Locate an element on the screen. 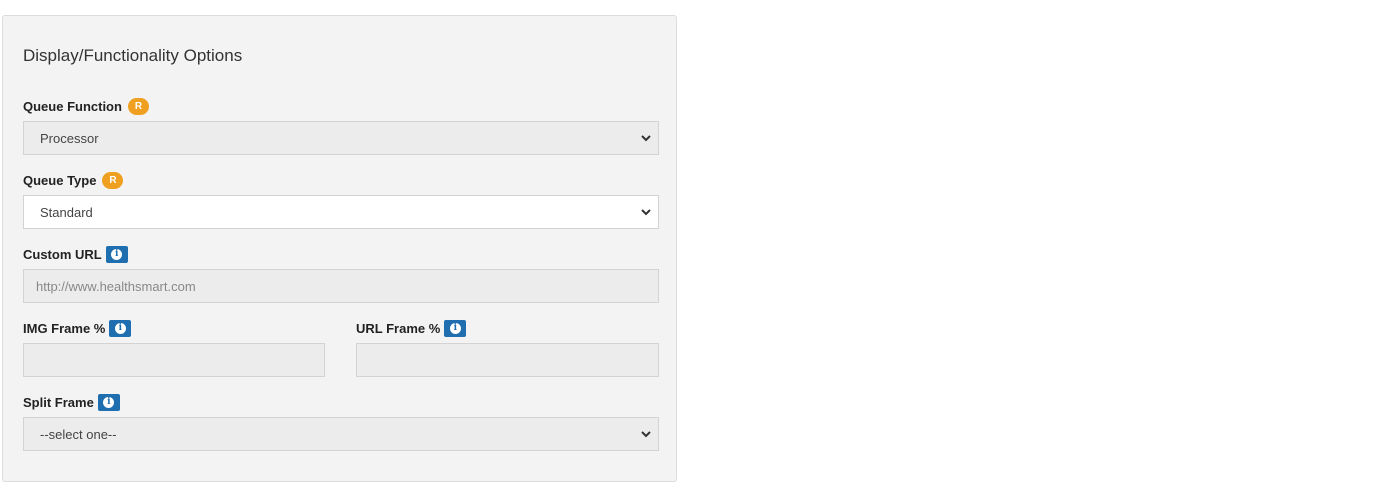 This screenshot has width=1394, height=497. split-frame-select: --select one-- is located at coordinates (341, 434).